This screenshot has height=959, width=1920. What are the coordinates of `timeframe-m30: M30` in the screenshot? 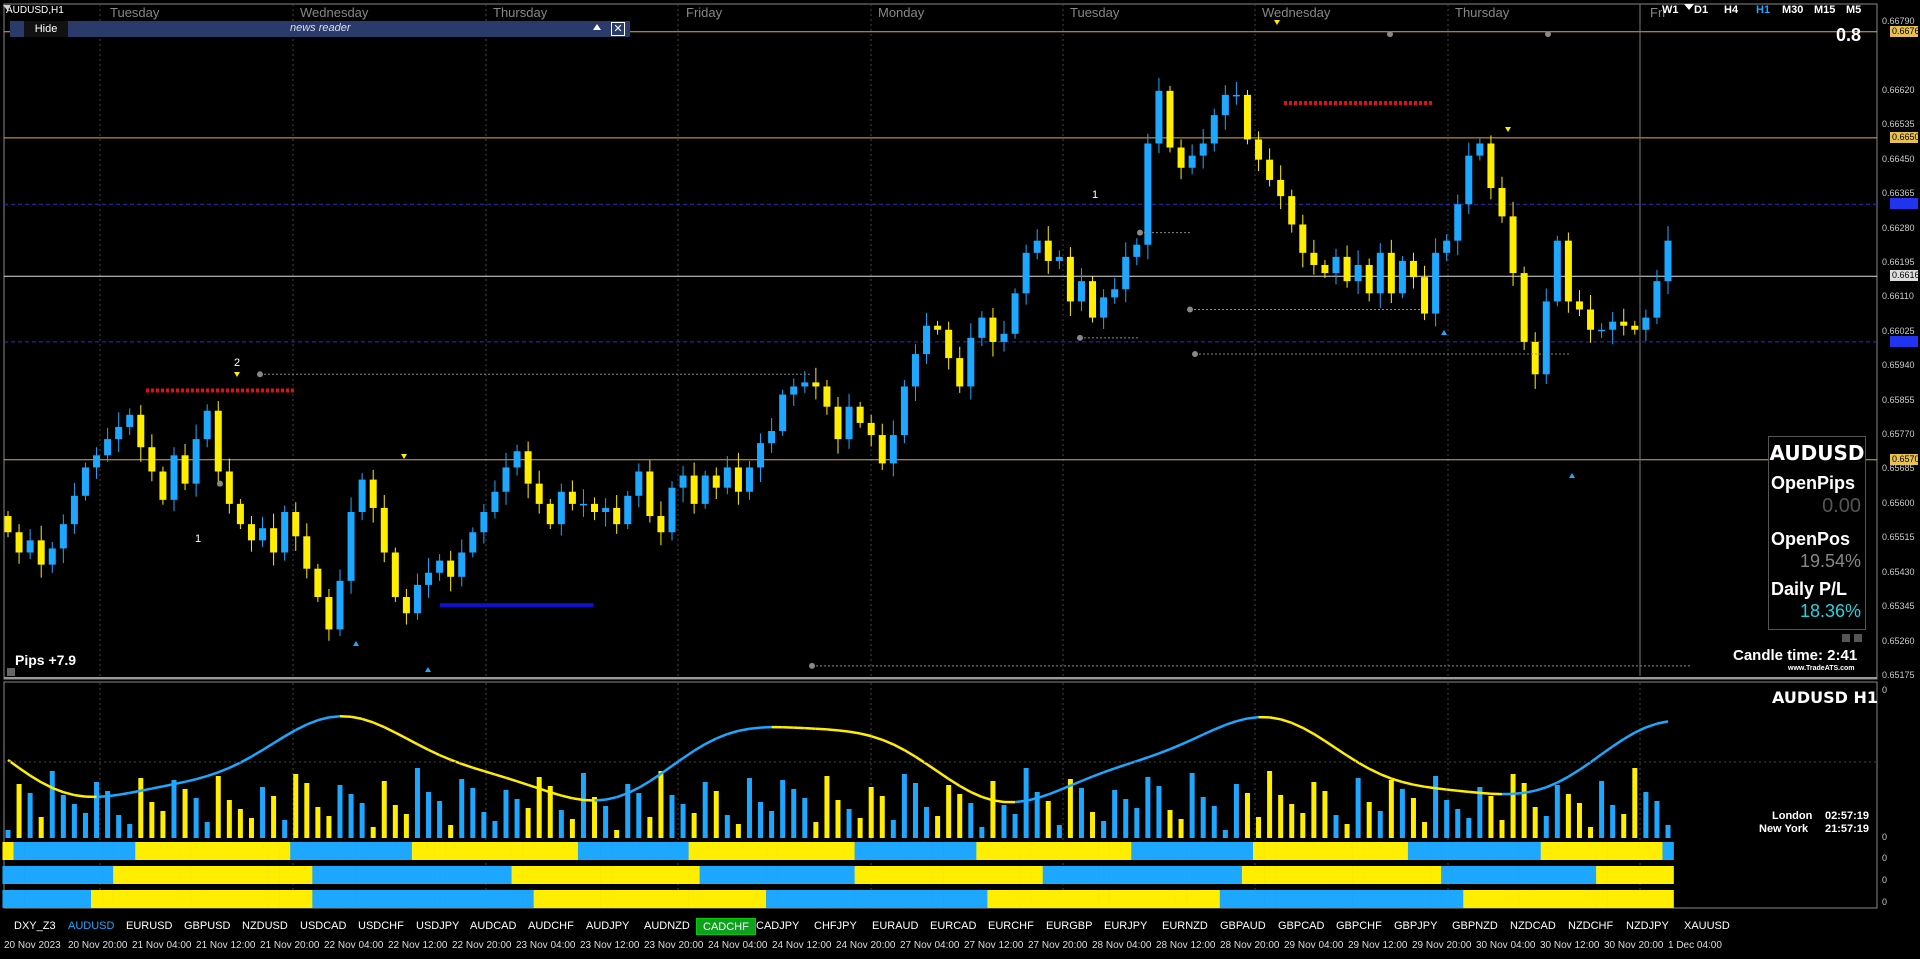 It's located at (1792, 10).